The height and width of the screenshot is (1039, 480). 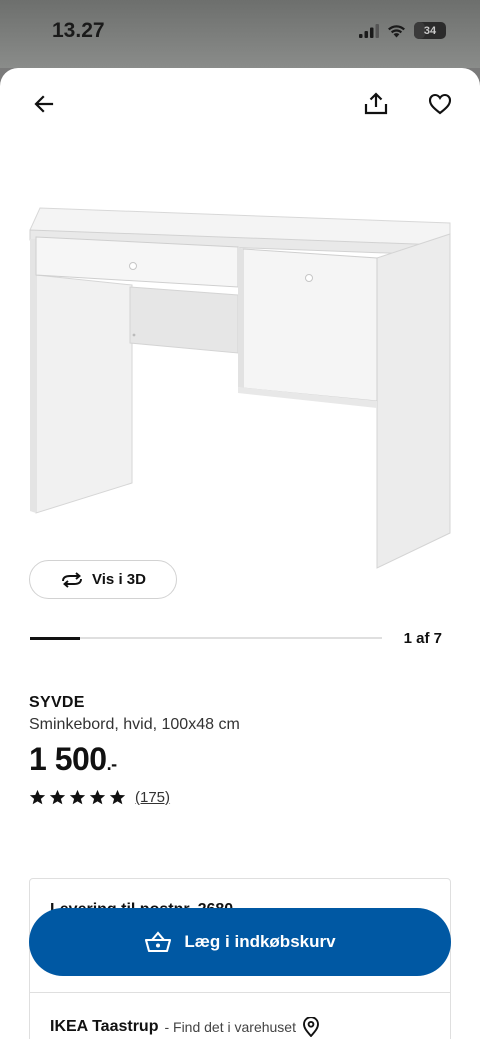 I want to click on product-name: SYVDE, so click(x=57, y=702).